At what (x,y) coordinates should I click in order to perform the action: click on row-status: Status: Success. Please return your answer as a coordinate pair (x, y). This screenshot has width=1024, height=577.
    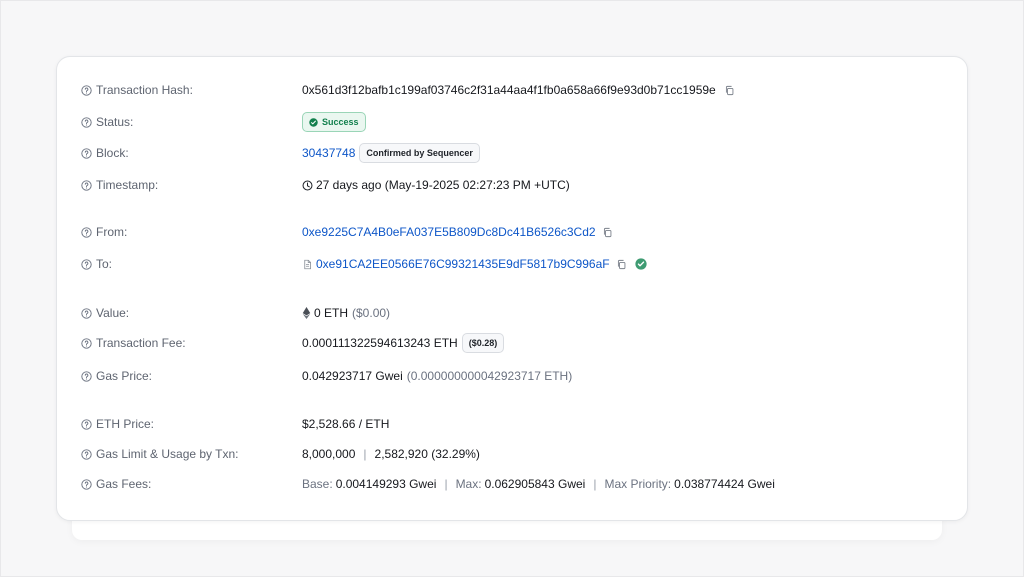
    Looking at the image, I should click on (512, 122).